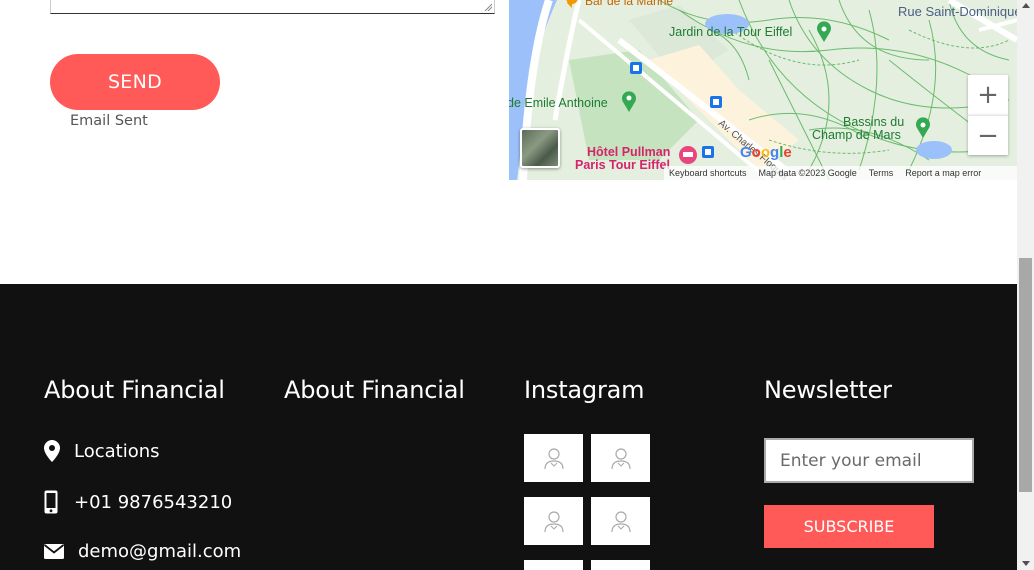 The image size is (1034, 570). I want to click on scroll-up-arrow-icon, so click(1026, 5).